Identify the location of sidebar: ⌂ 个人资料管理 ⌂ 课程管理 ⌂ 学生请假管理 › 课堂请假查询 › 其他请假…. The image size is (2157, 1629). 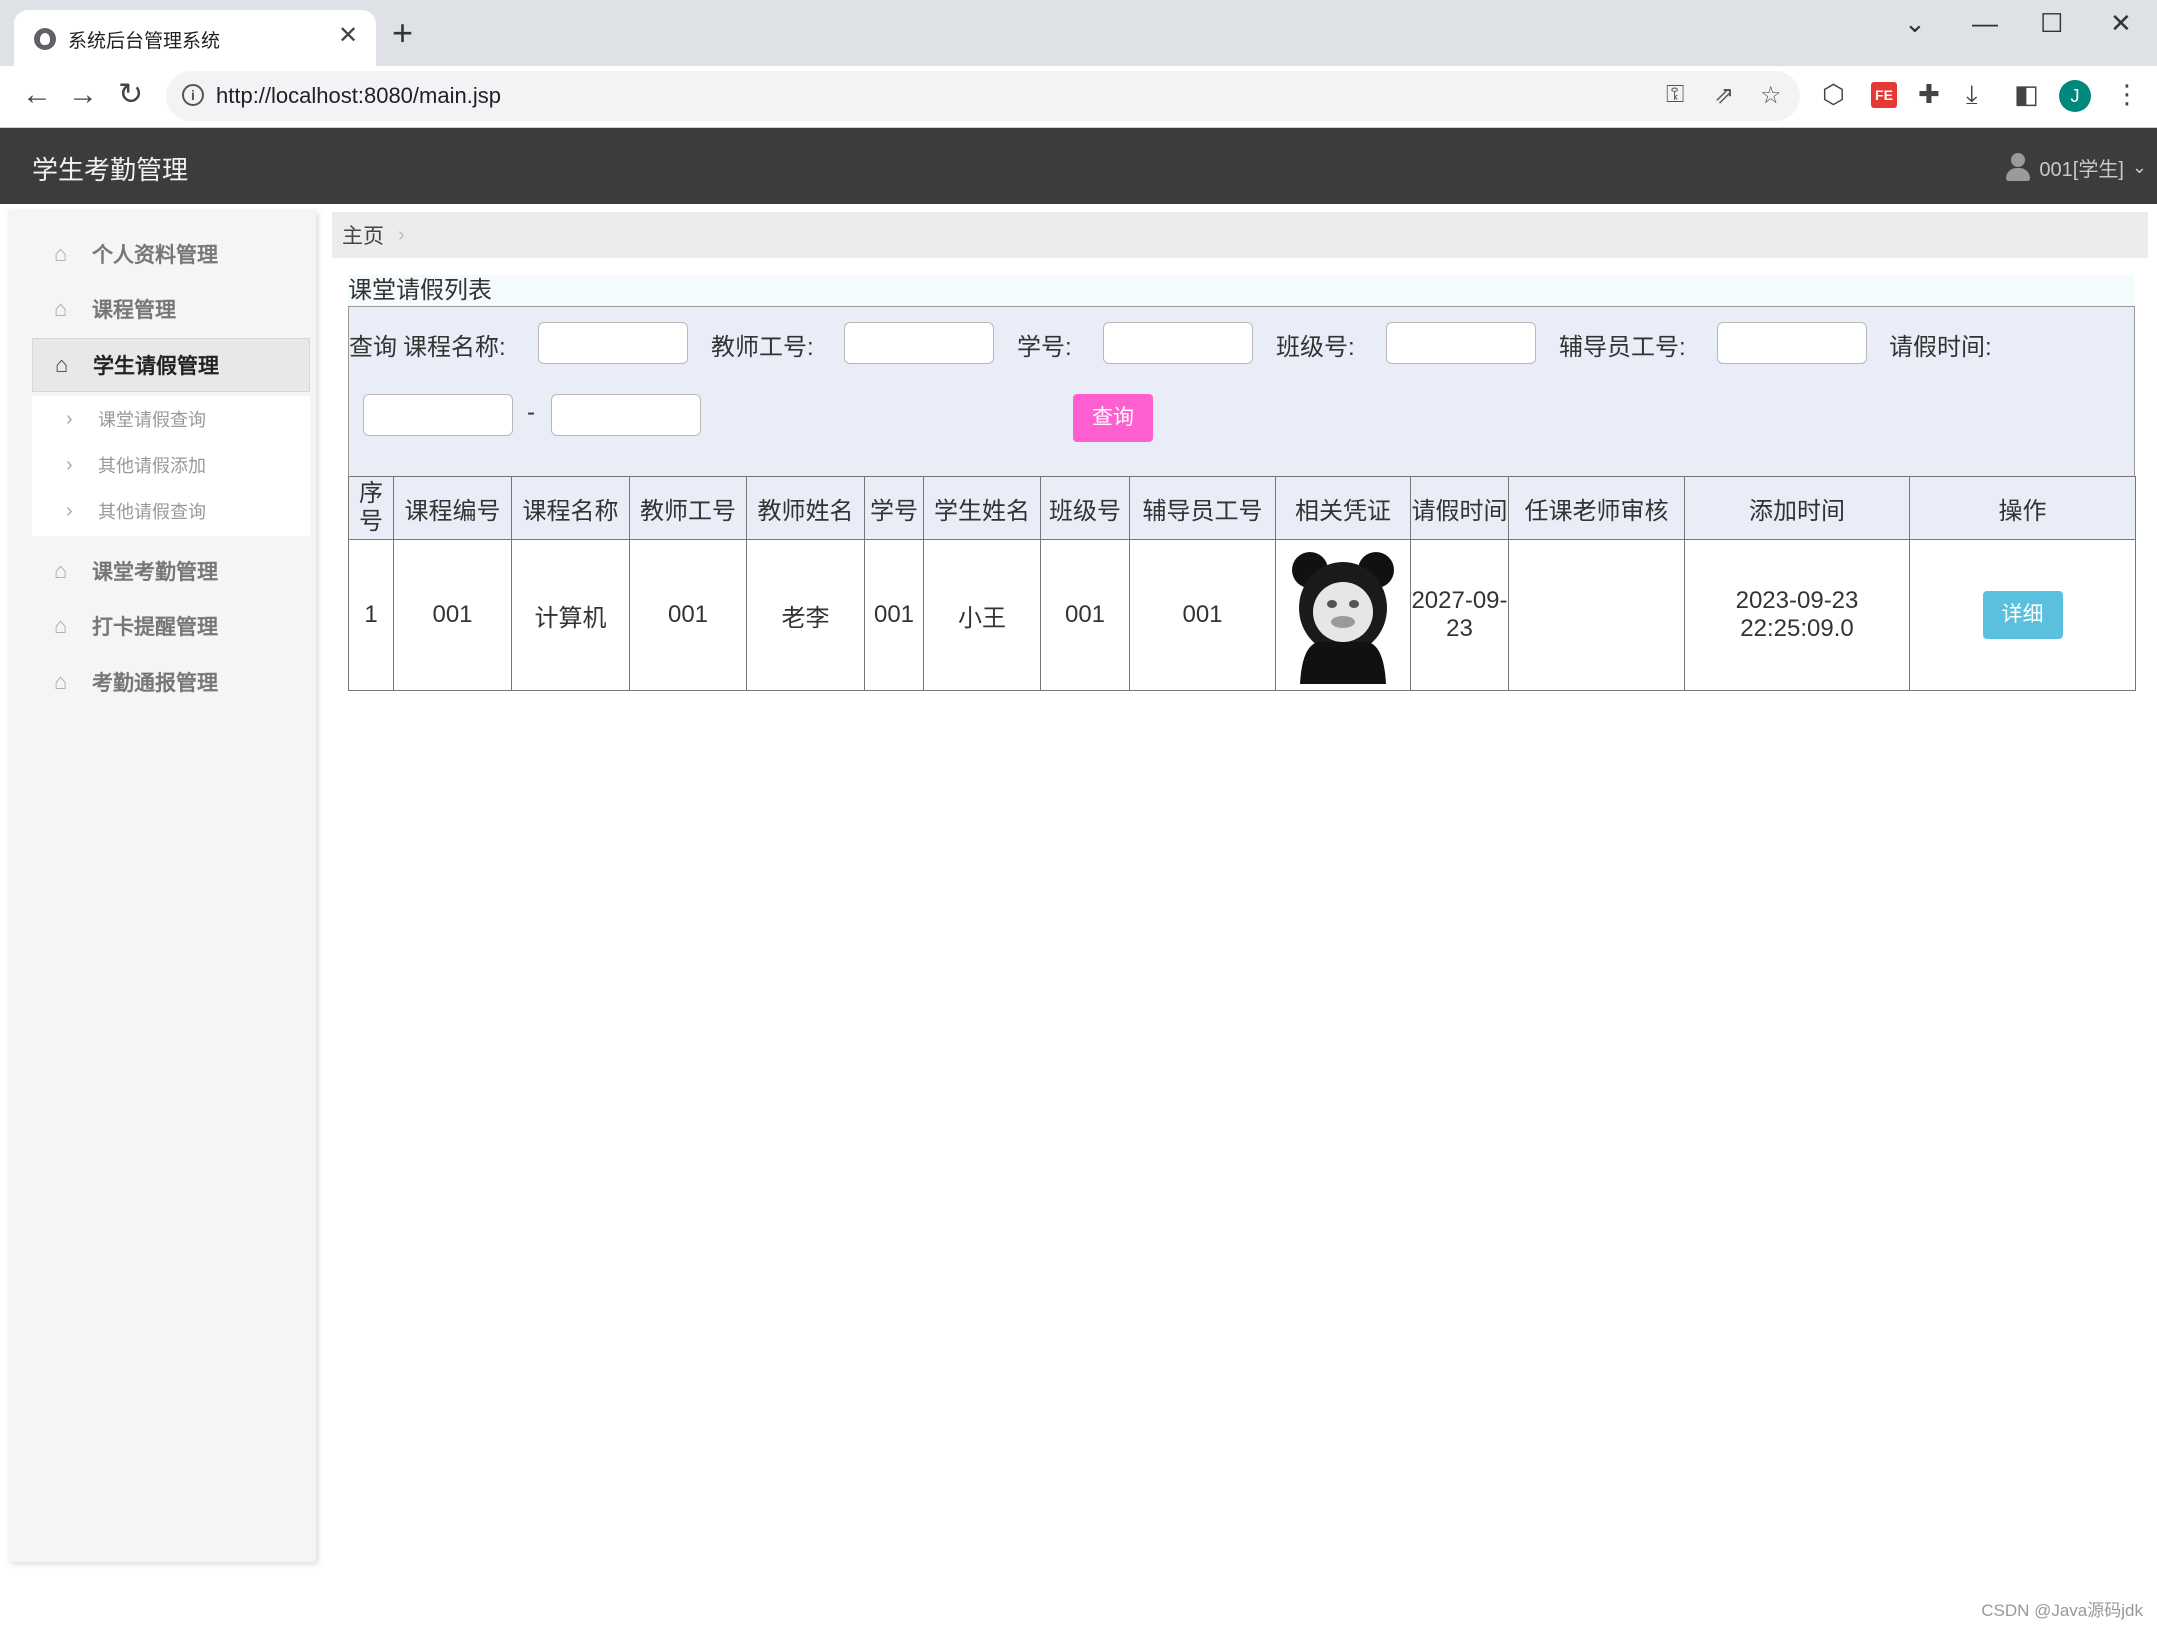
(162, 886).